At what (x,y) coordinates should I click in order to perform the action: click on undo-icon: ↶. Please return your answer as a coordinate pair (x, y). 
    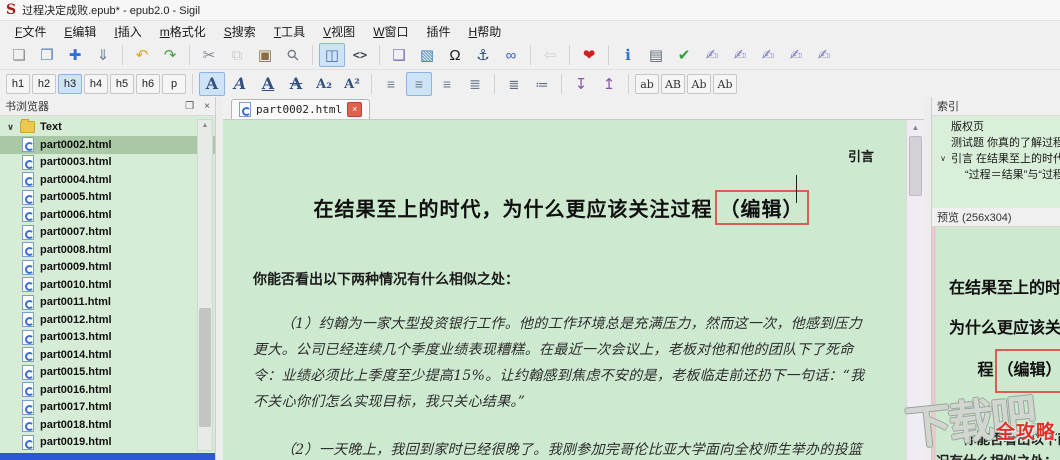
    Looking at the image, I should click on (142, 55).